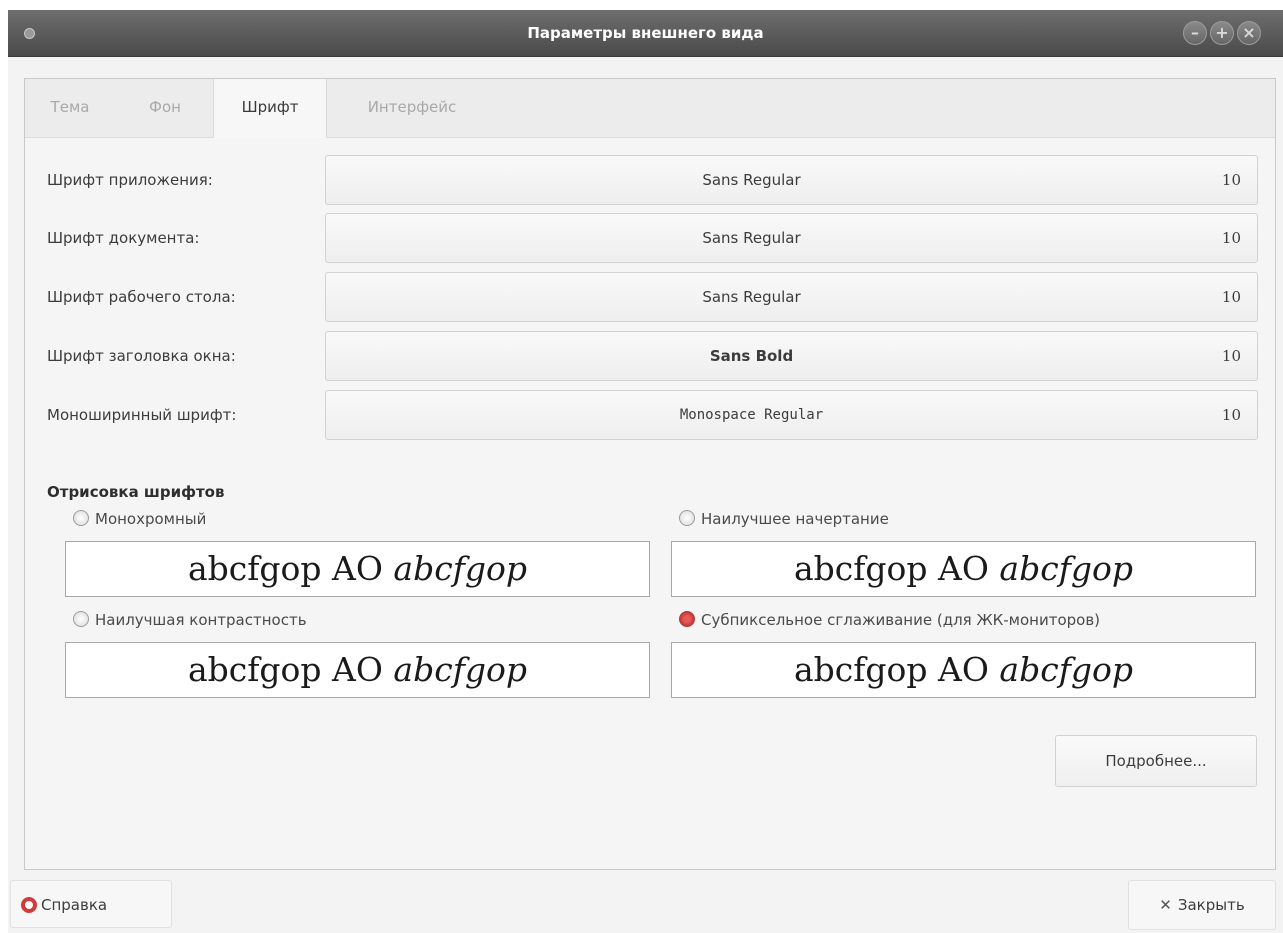 This screenshot has width=1283, height=933. I want to click on maximize-icon: +, so click(1222, 33).